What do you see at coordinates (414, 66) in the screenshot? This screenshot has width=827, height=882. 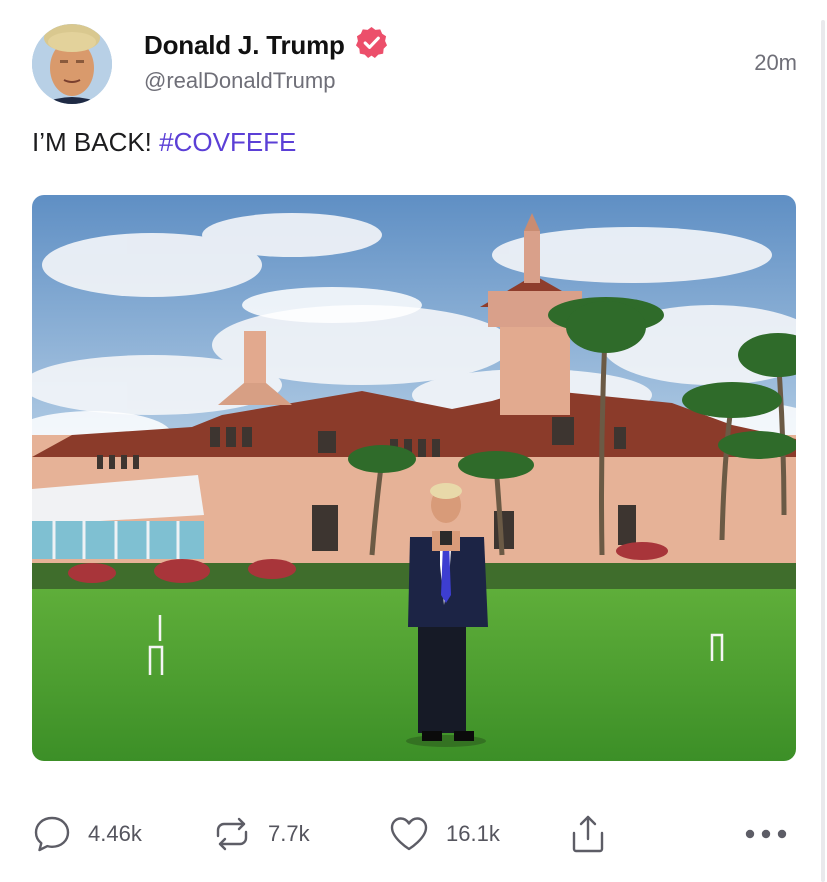 I see `post-header: Donald J. Trump @realDonaldTrump 20m` at bounding box center [414, 66].